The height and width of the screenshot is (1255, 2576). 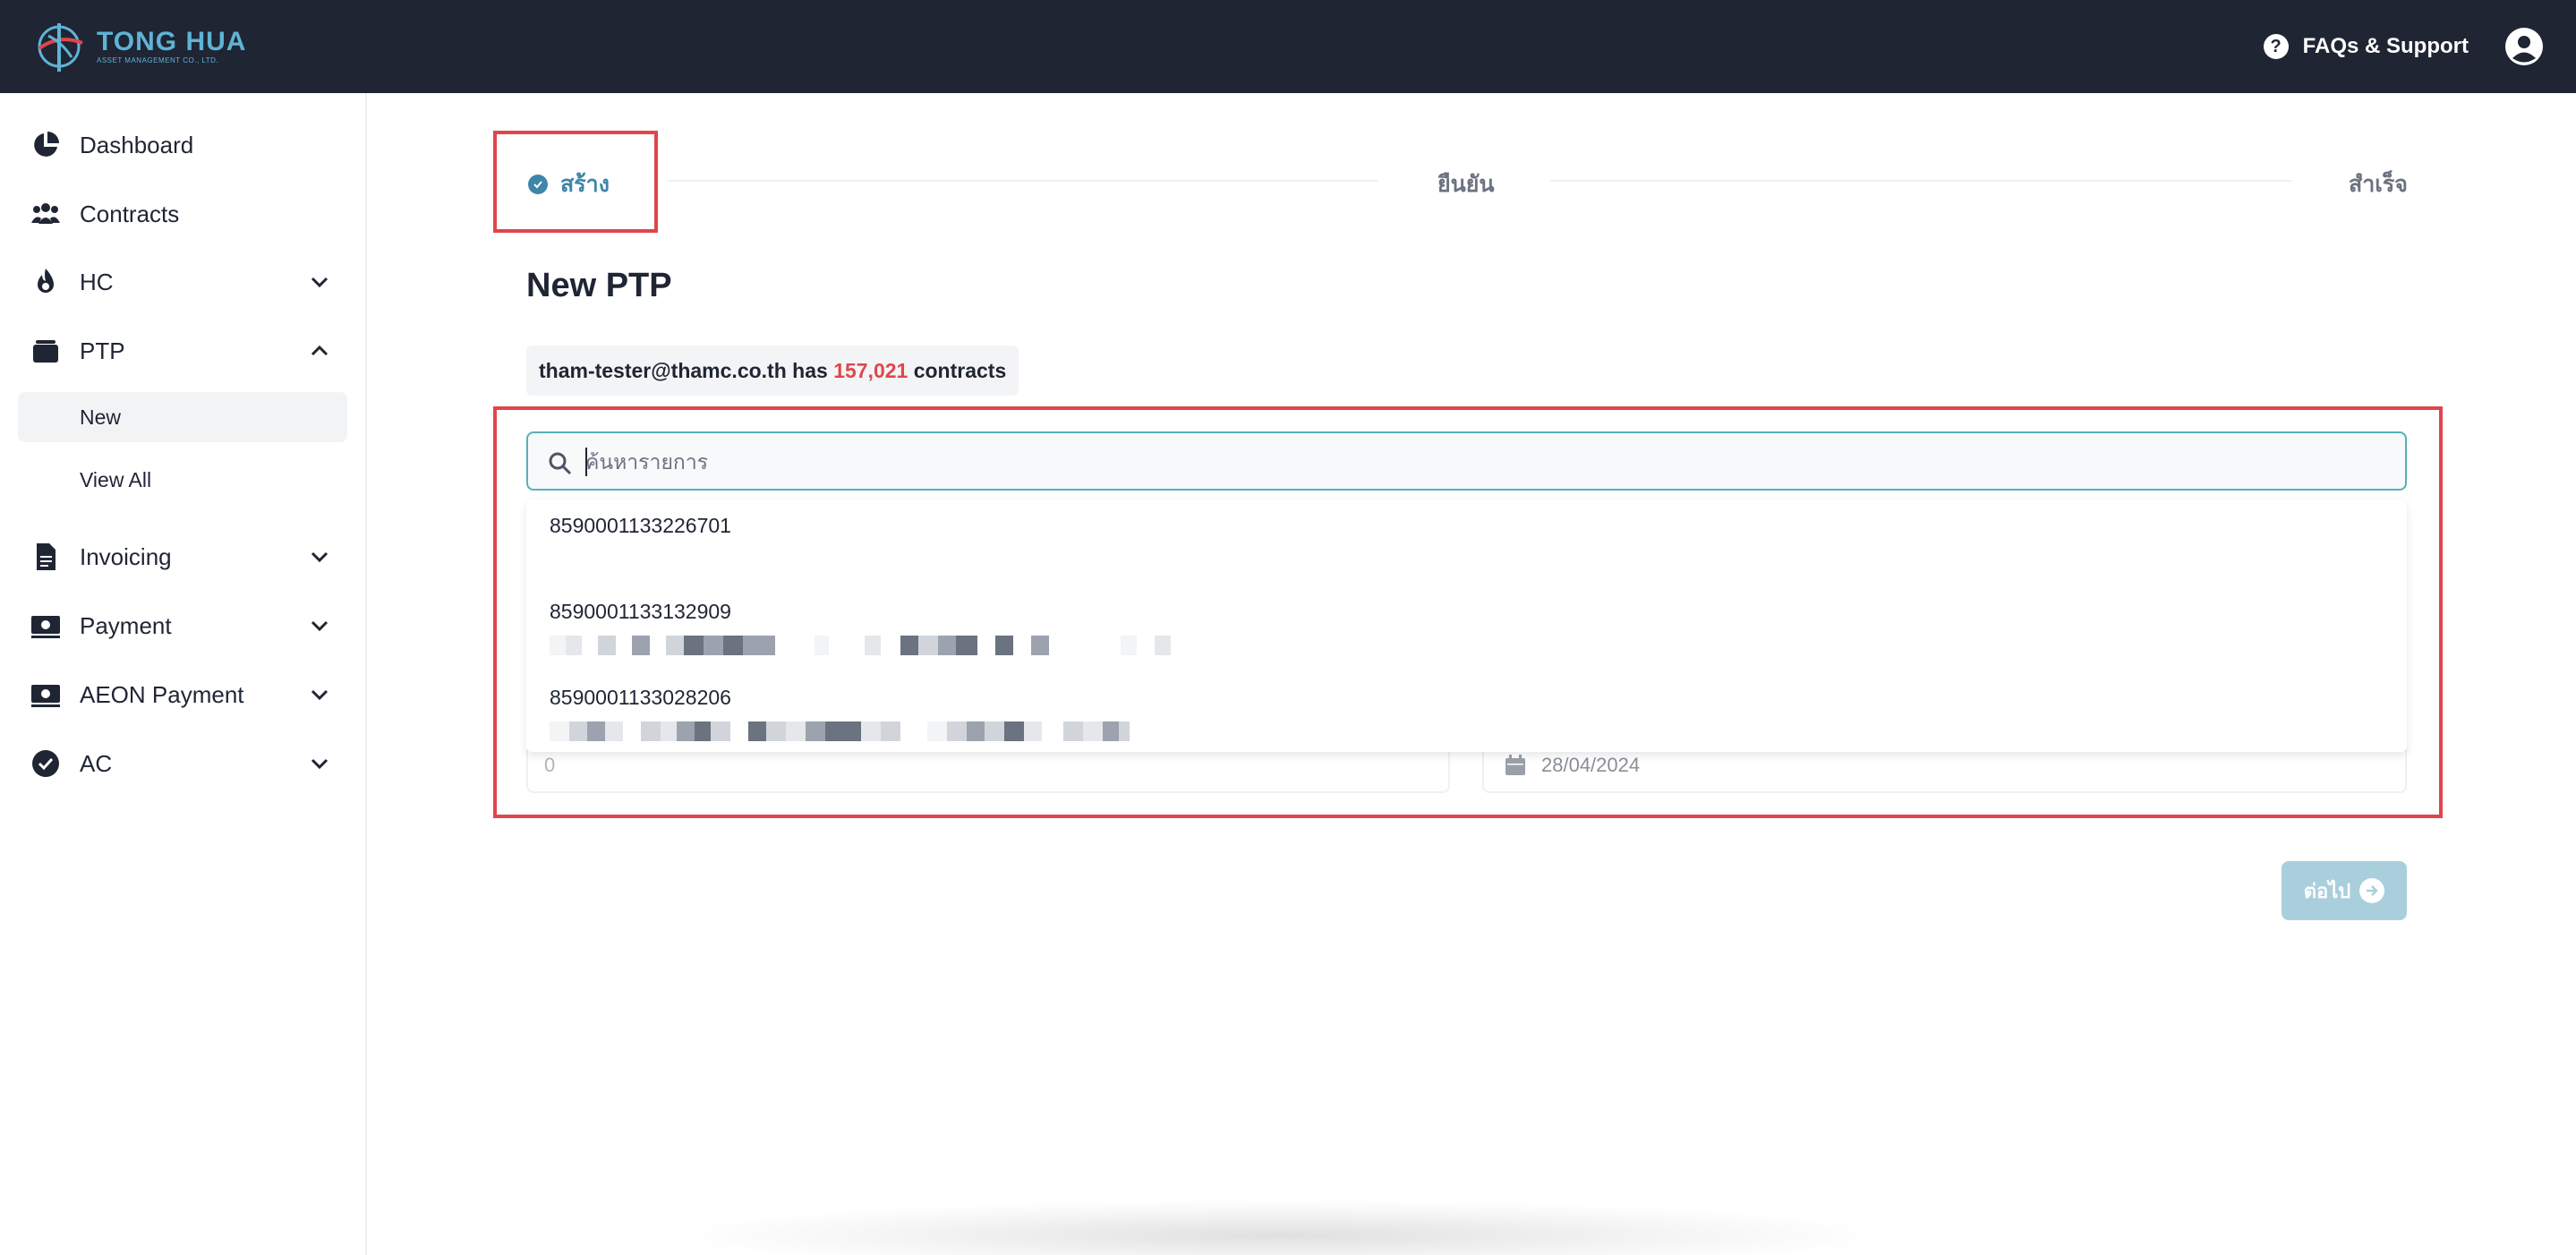 What do you see at coordinates (182, 214) in the screenshot?
I see `sidebar-item-contracts: Contracts` at bounding box center [182, 214].